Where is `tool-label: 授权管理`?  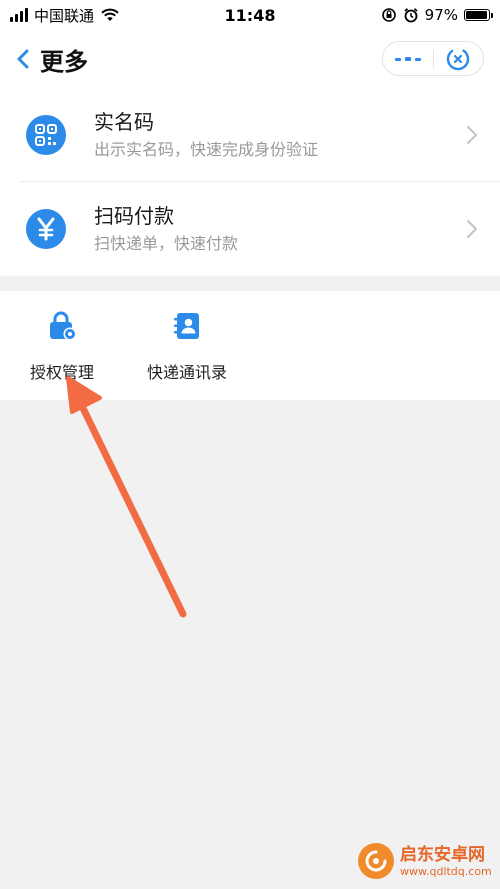 tool-label: 授权管理 is located at coordinates (61, 372).